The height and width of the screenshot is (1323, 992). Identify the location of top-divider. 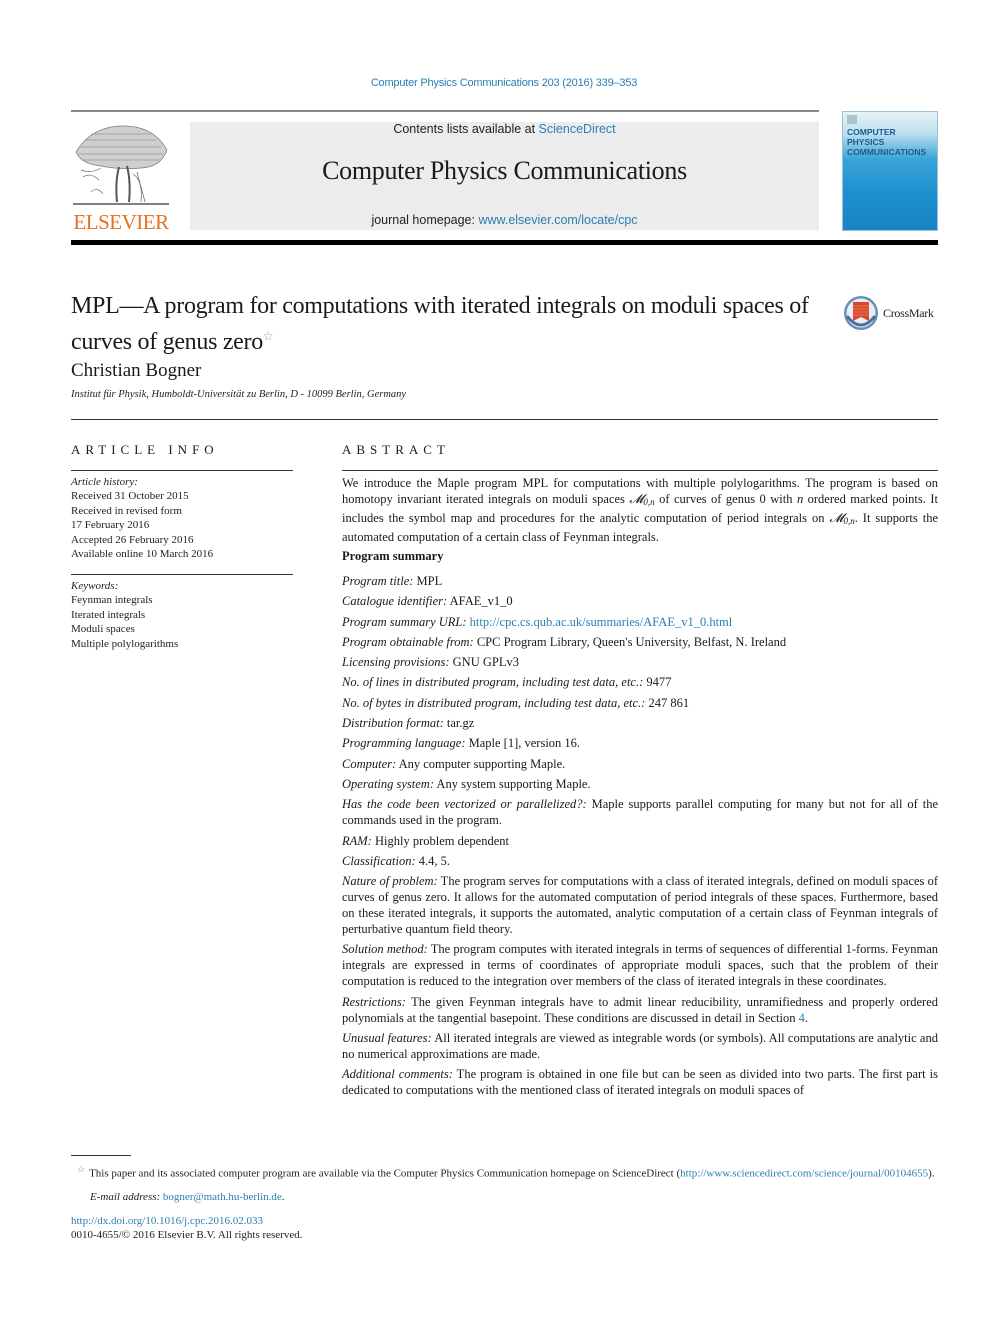
(445, 111).